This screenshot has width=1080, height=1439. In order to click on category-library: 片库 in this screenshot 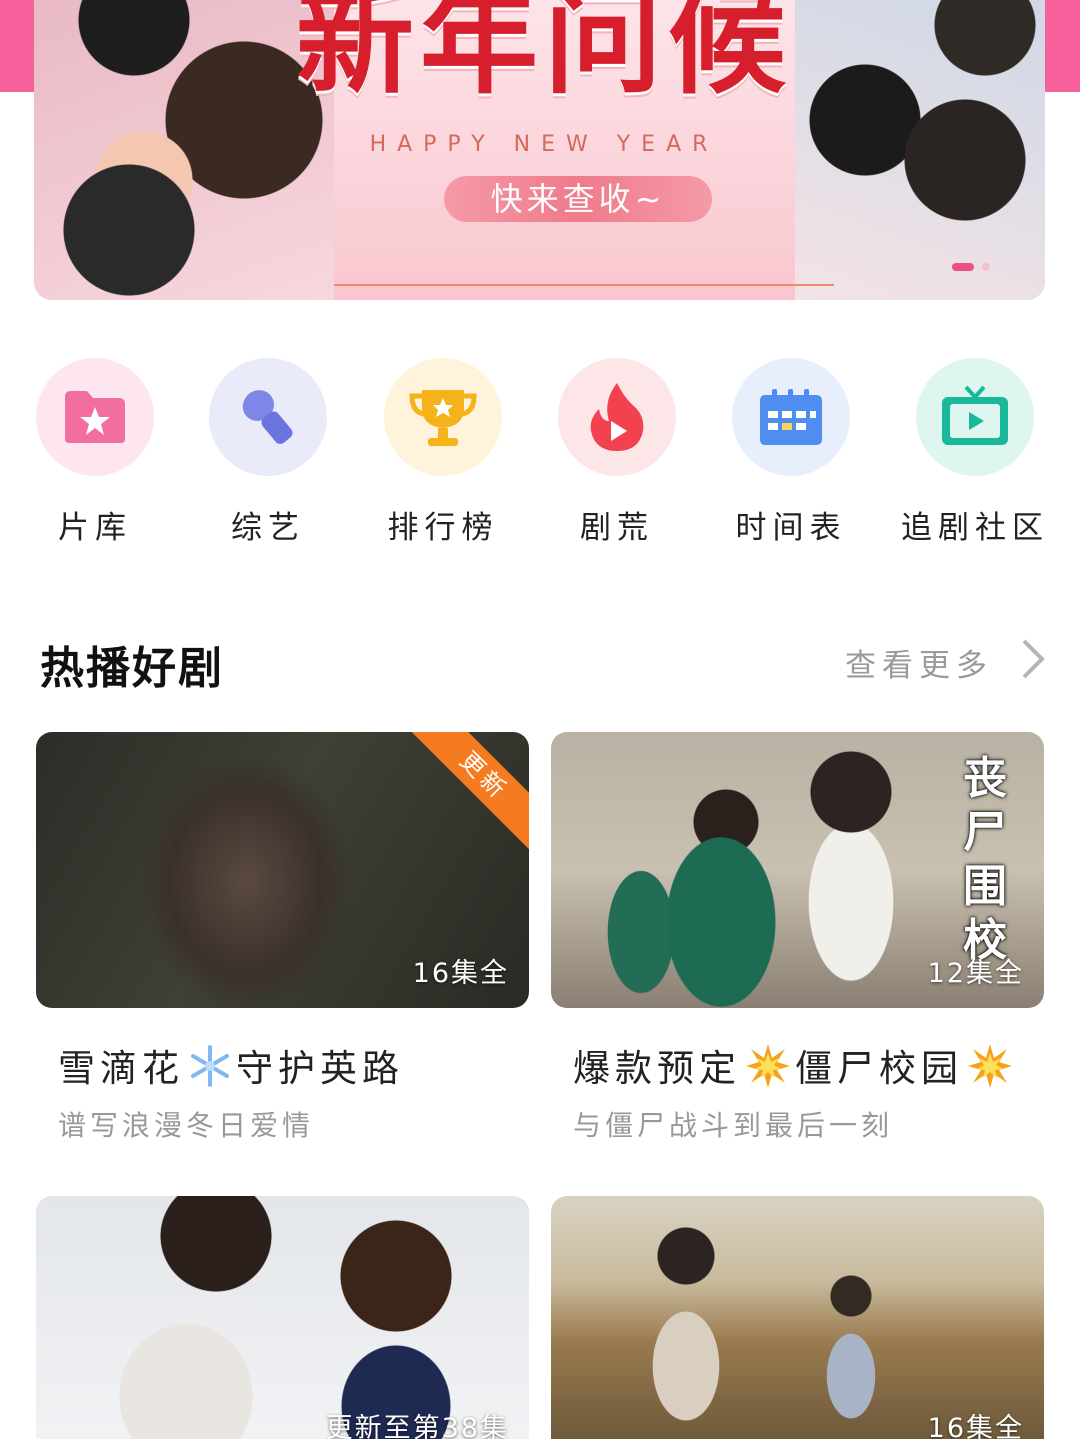, I will do `click(95, 448)`.